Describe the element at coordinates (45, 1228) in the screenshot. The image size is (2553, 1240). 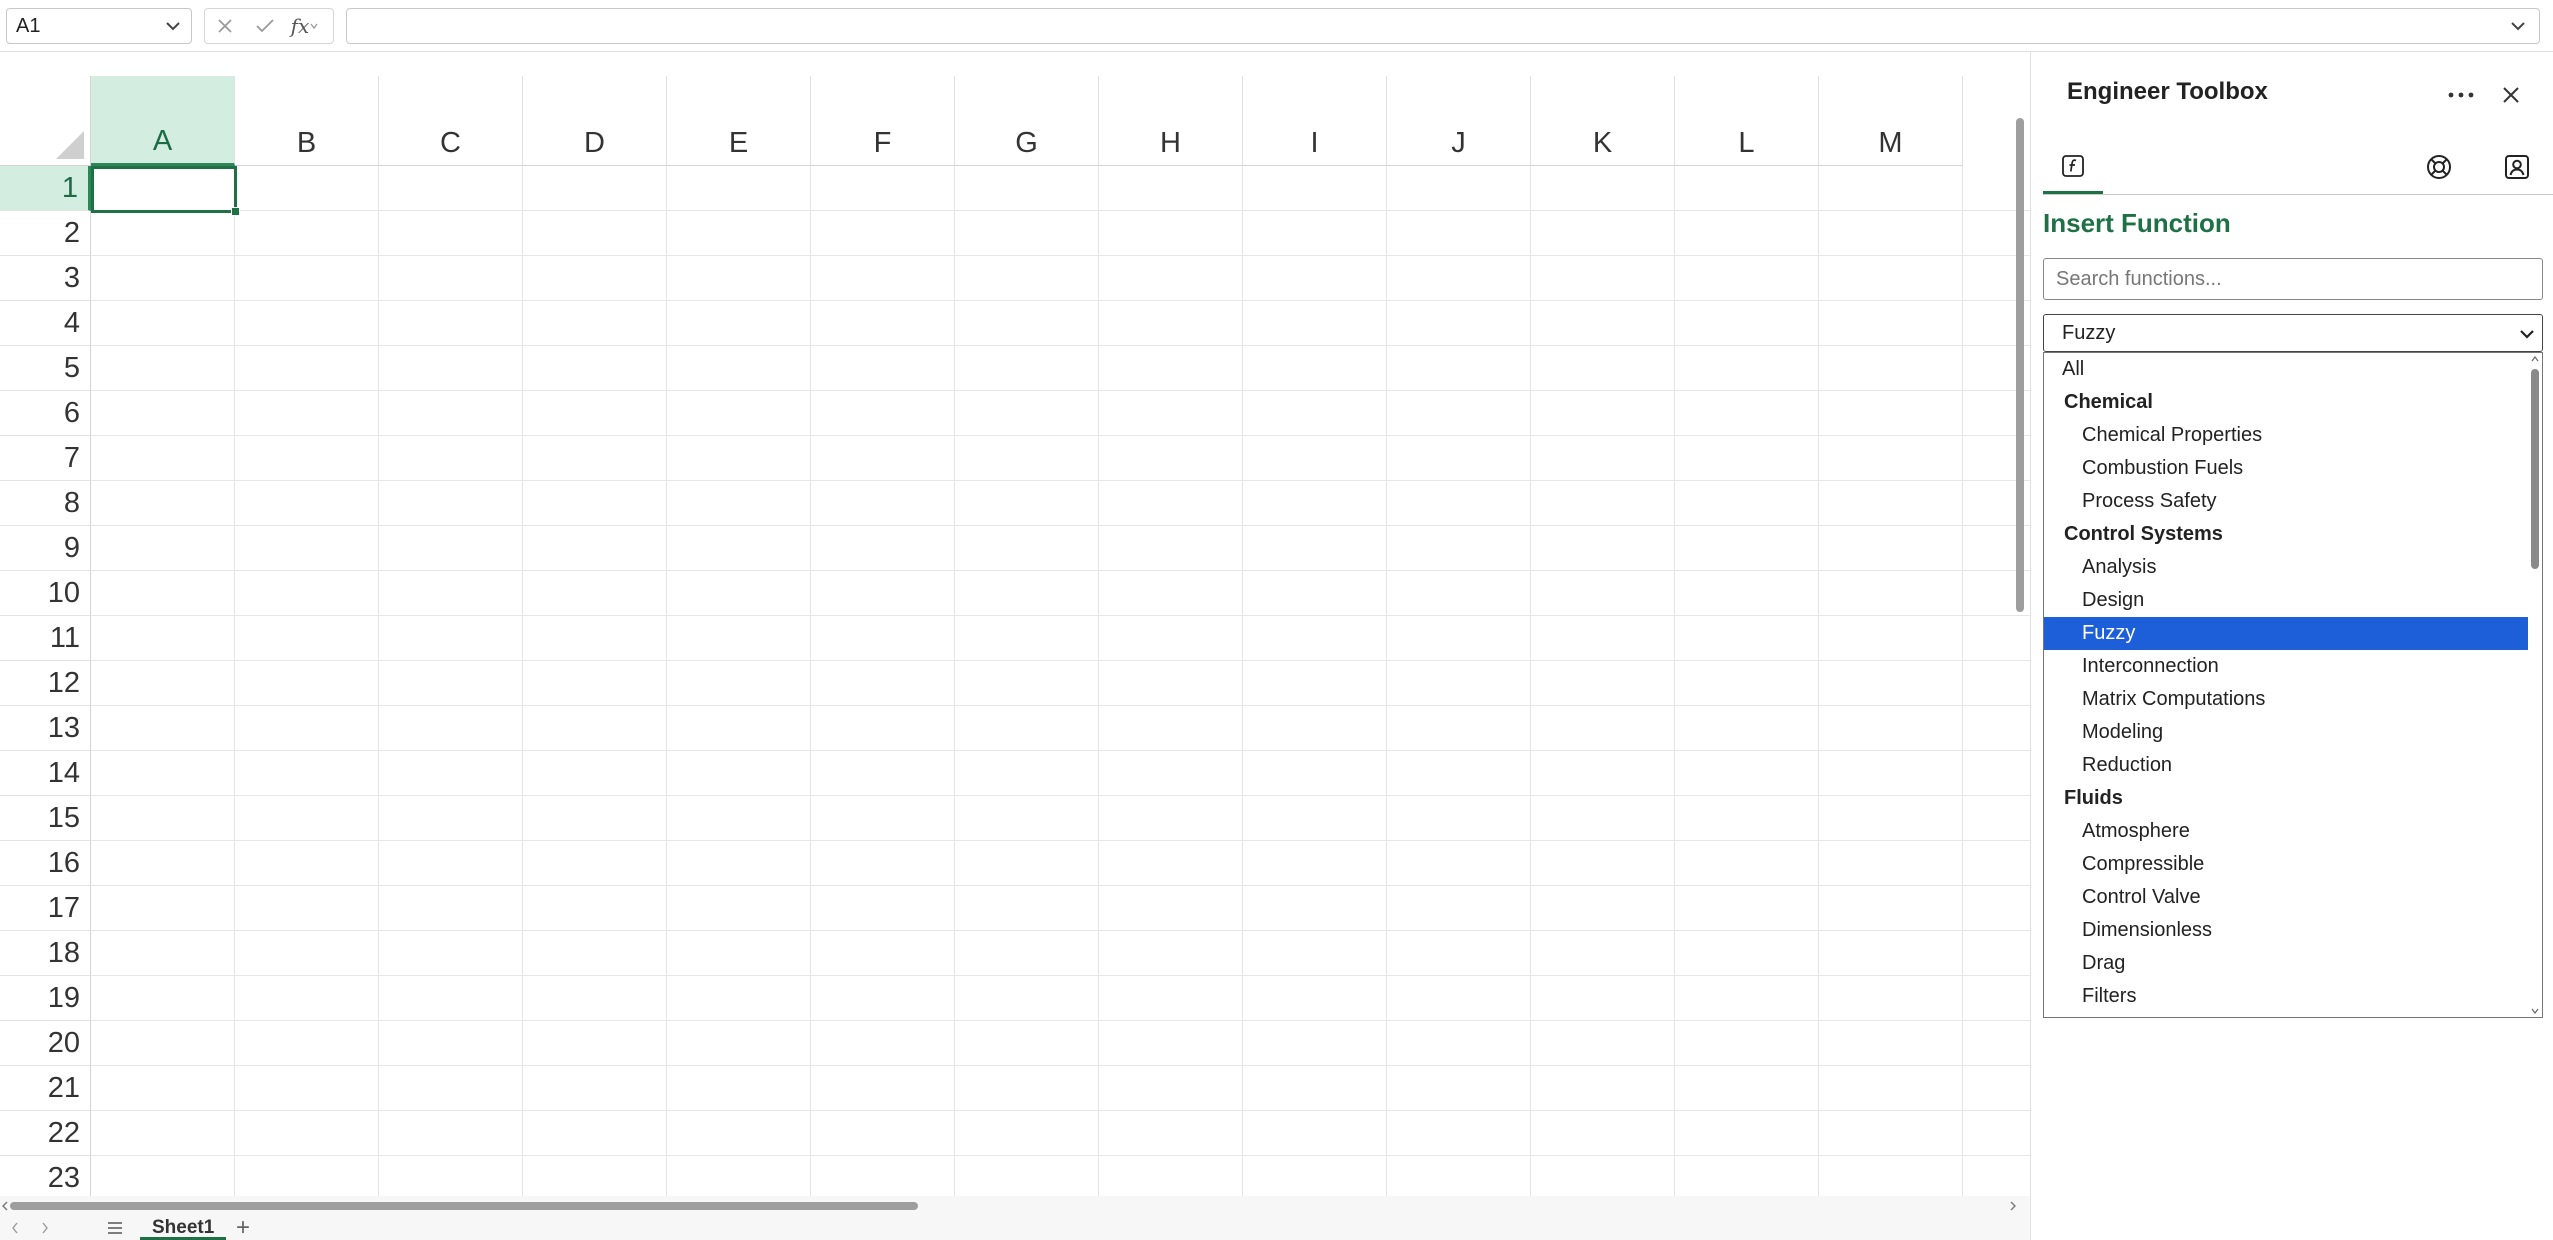
I see `next-sheet-icon` at that location.